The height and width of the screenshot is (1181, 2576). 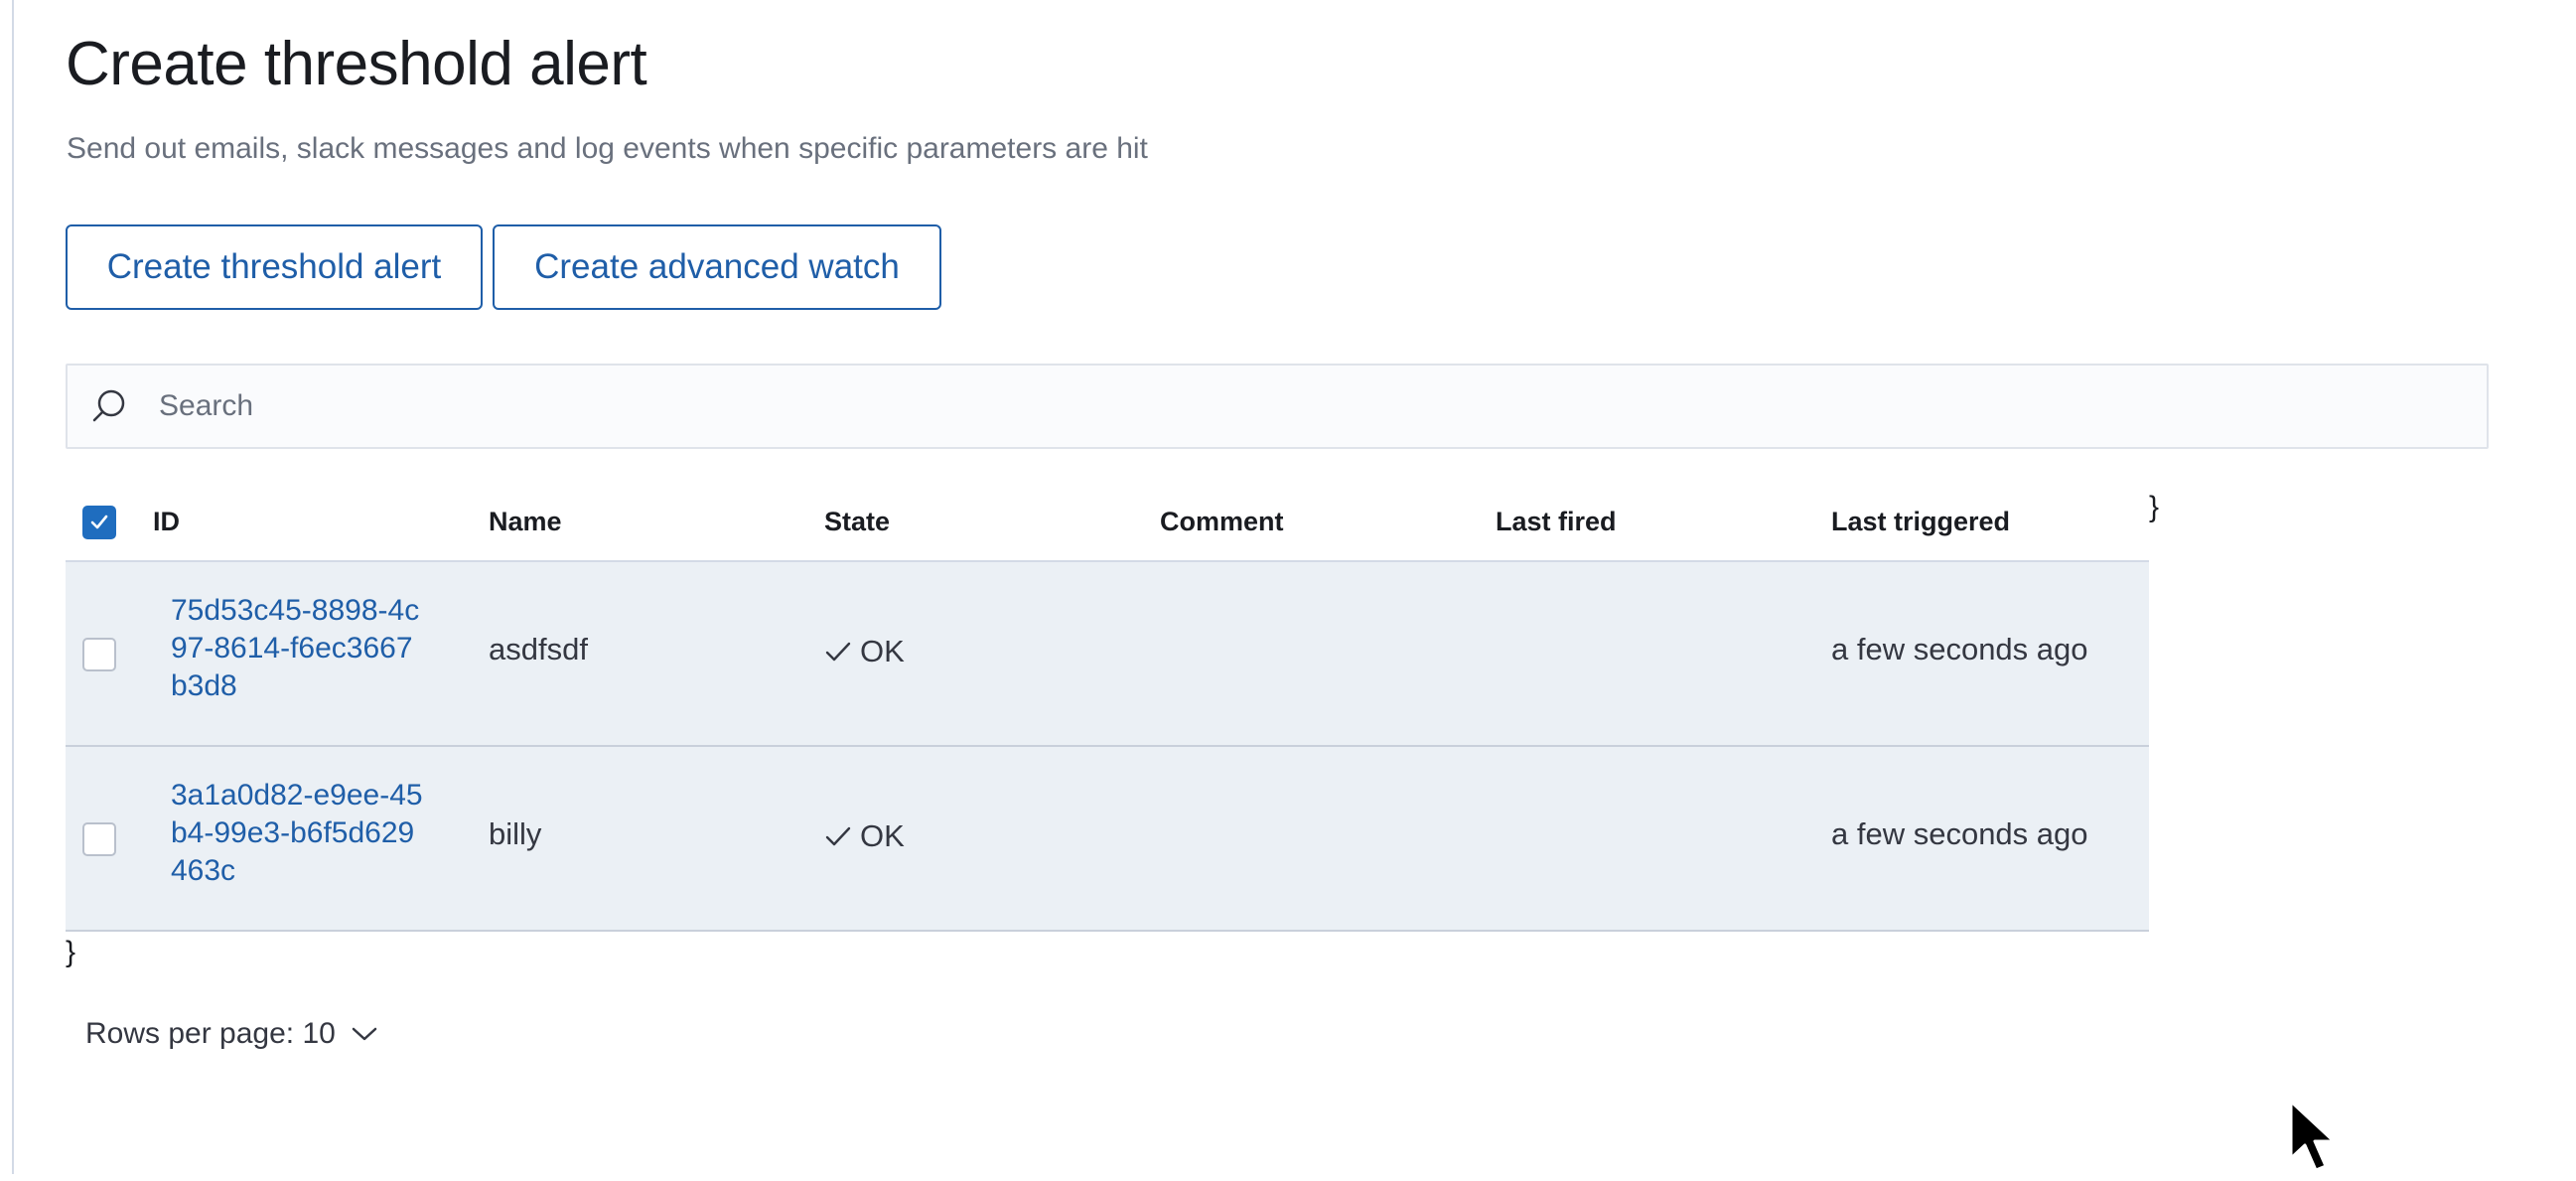 I want to click on column-header-id: ID, so click(x=166, y=522).